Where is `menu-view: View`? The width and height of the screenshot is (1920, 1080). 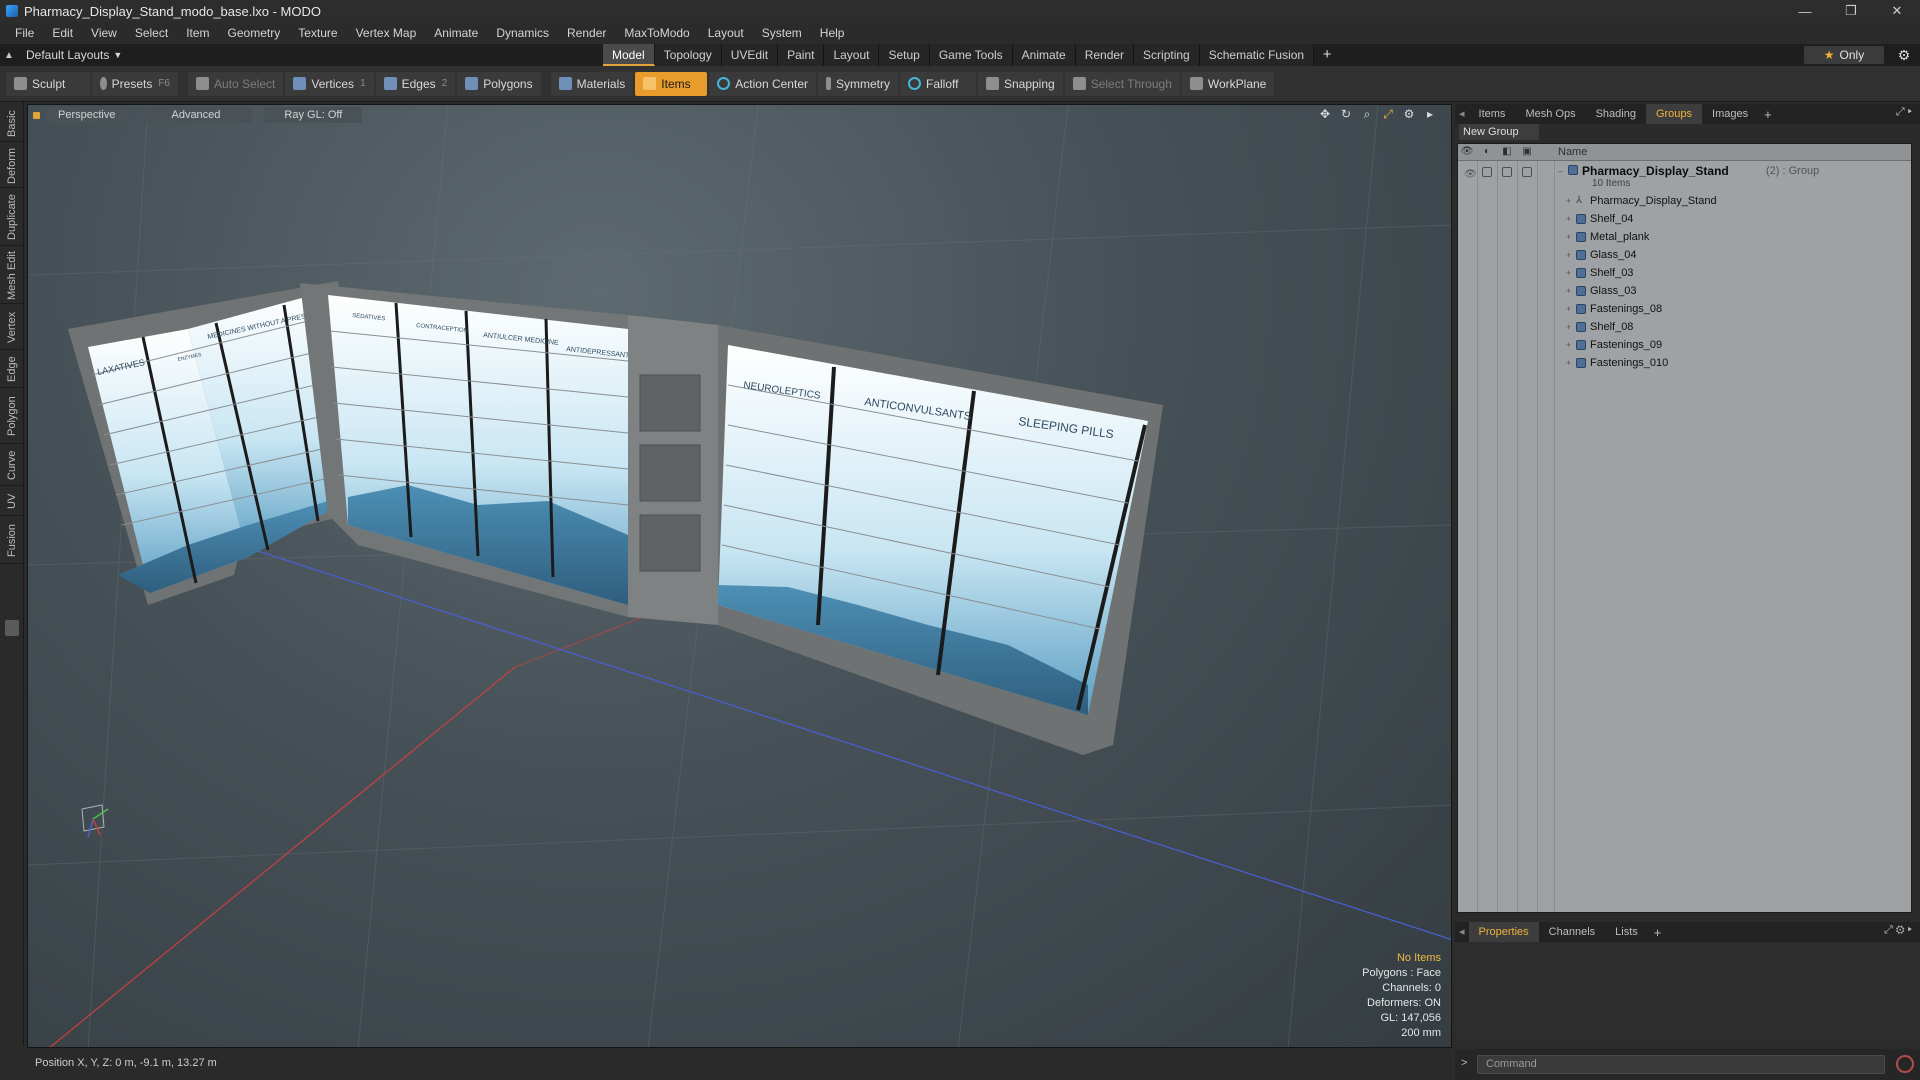
menu-view: View is located at coordinates (104, 33).